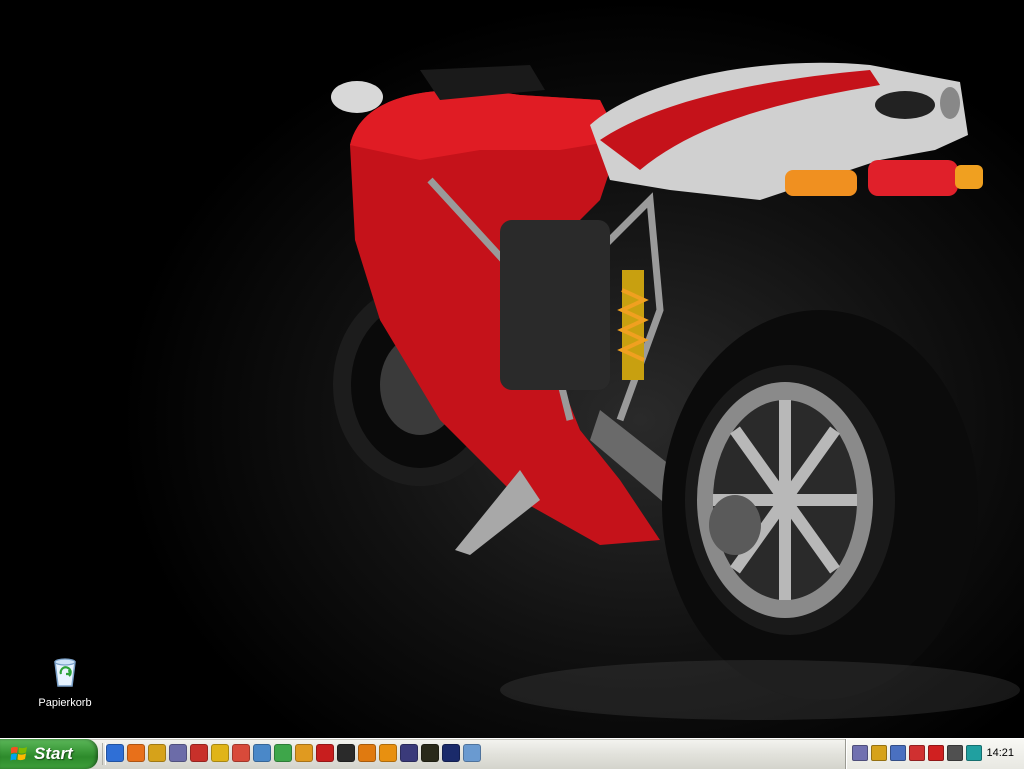  I want to click on start-button: Start, so click(49, 754).